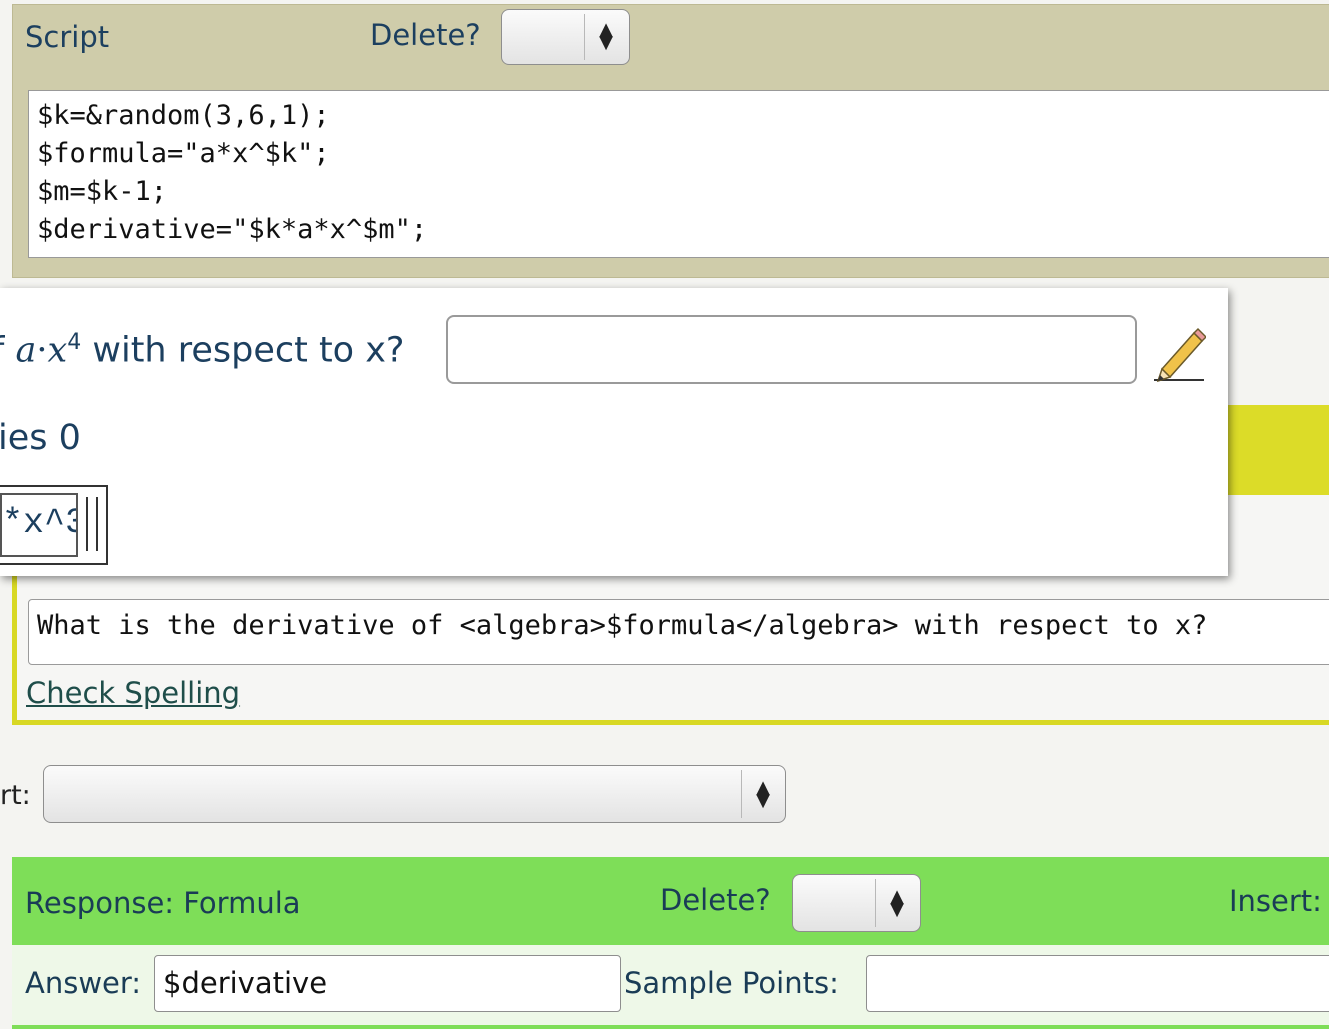  What do you see at coordinates (67, 37) in the screenshot?
I see `script-section-title: Script` at bounding box center [67, 37].